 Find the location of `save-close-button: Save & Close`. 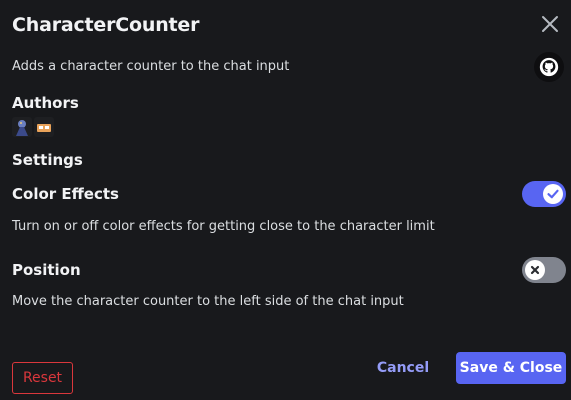

save-close-button: Save & Close is located at coordinates (511, 368).